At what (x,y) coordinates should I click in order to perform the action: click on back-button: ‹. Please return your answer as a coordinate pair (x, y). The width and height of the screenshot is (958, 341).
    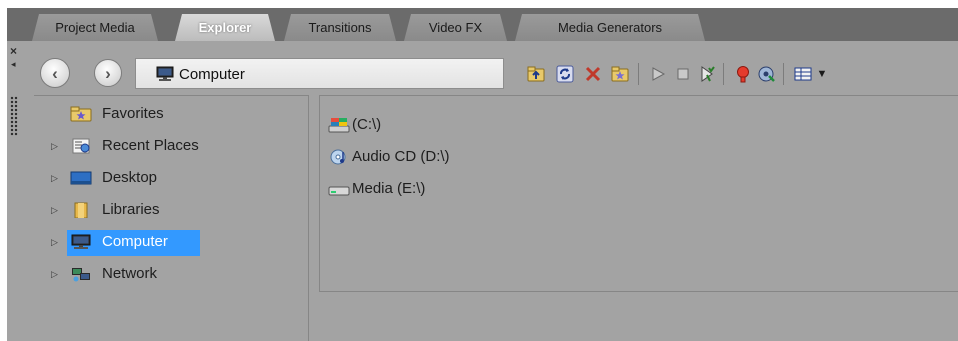
    Looking at the image, I should click on (55, 73).